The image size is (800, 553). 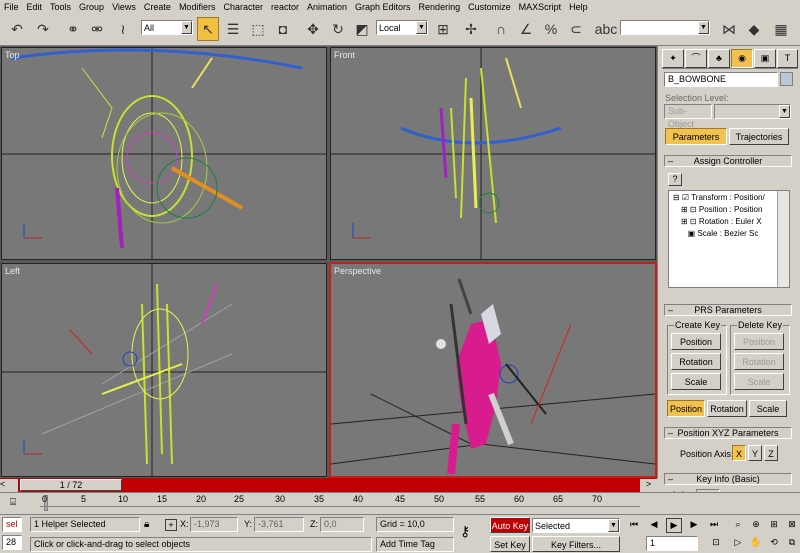 I want to click on play-icon: ▶, so click(x=674, y=525).